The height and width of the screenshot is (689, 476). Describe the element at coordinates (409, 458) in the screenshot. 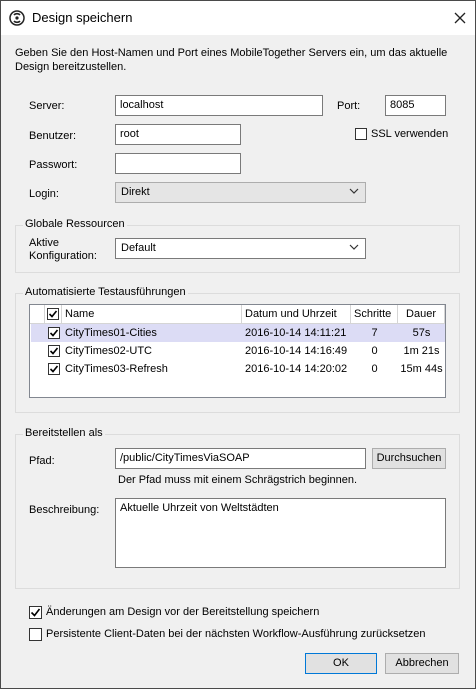

I see `browse-button: Durchsuchen` at that location.